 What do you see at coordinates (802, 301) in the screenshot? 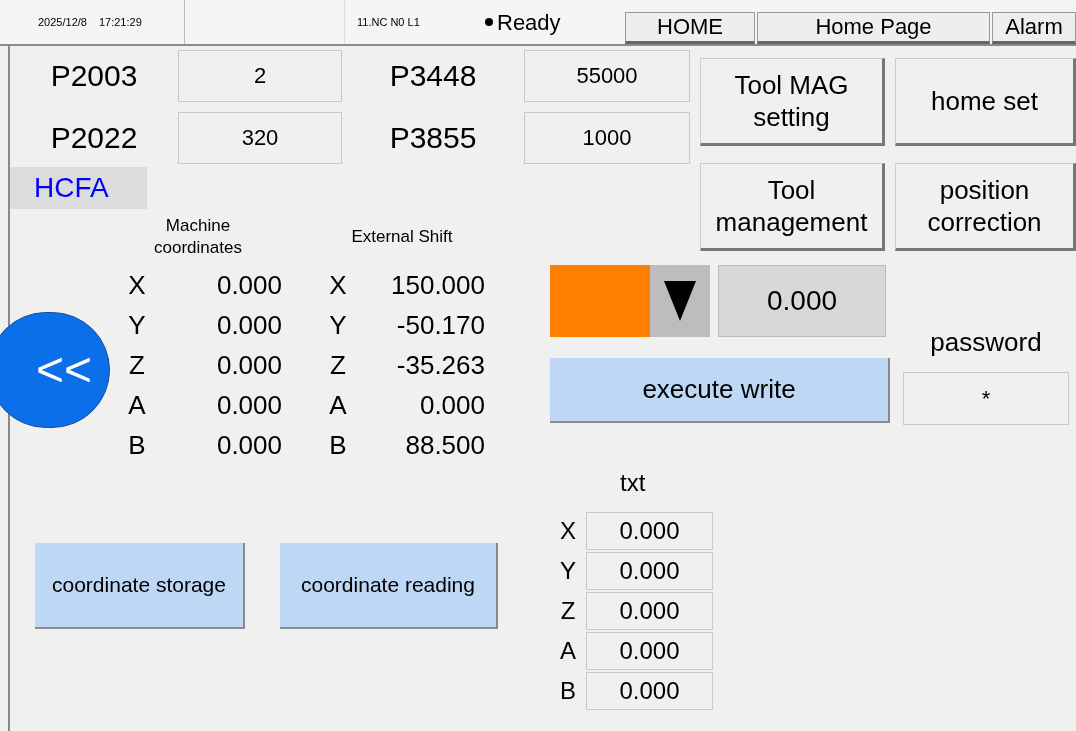
I see `value-field: 0.000` at bounding box center [802, 301].